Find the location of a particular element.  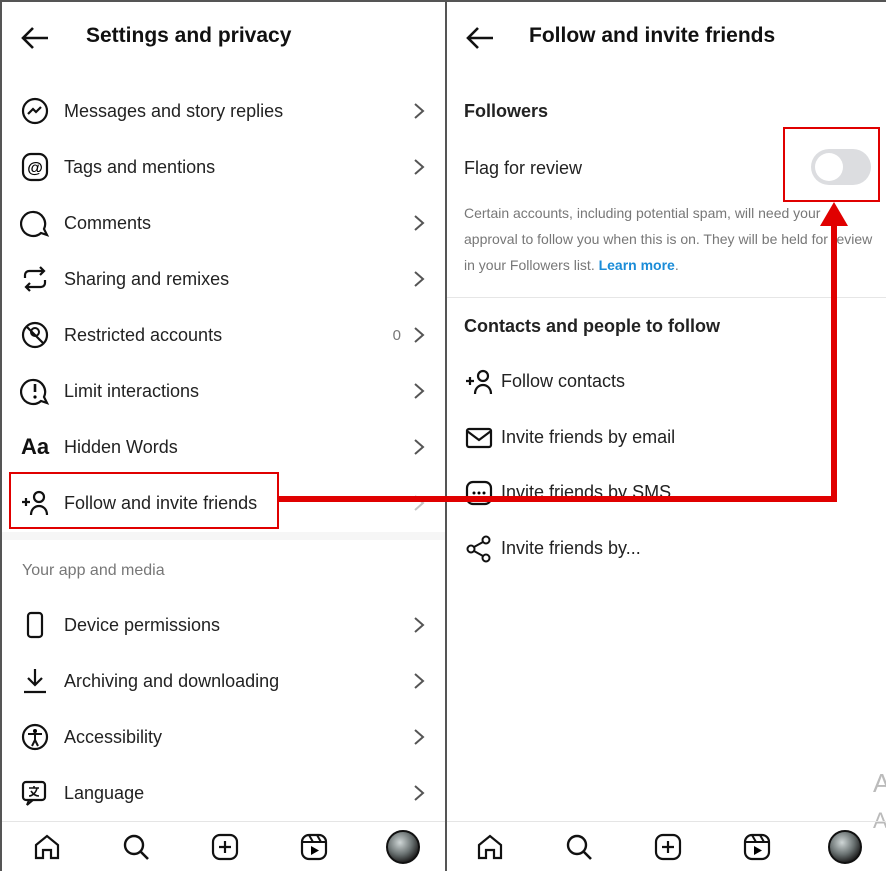

alert-icon is located at coordinates (35, 392).